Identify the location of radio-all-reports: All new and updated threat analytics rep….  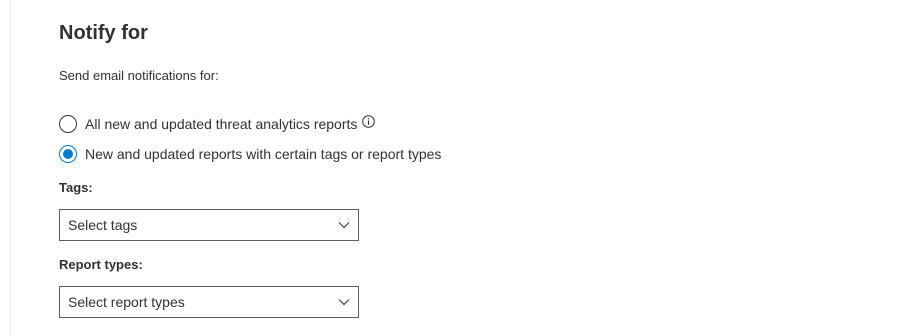
(217, 123).